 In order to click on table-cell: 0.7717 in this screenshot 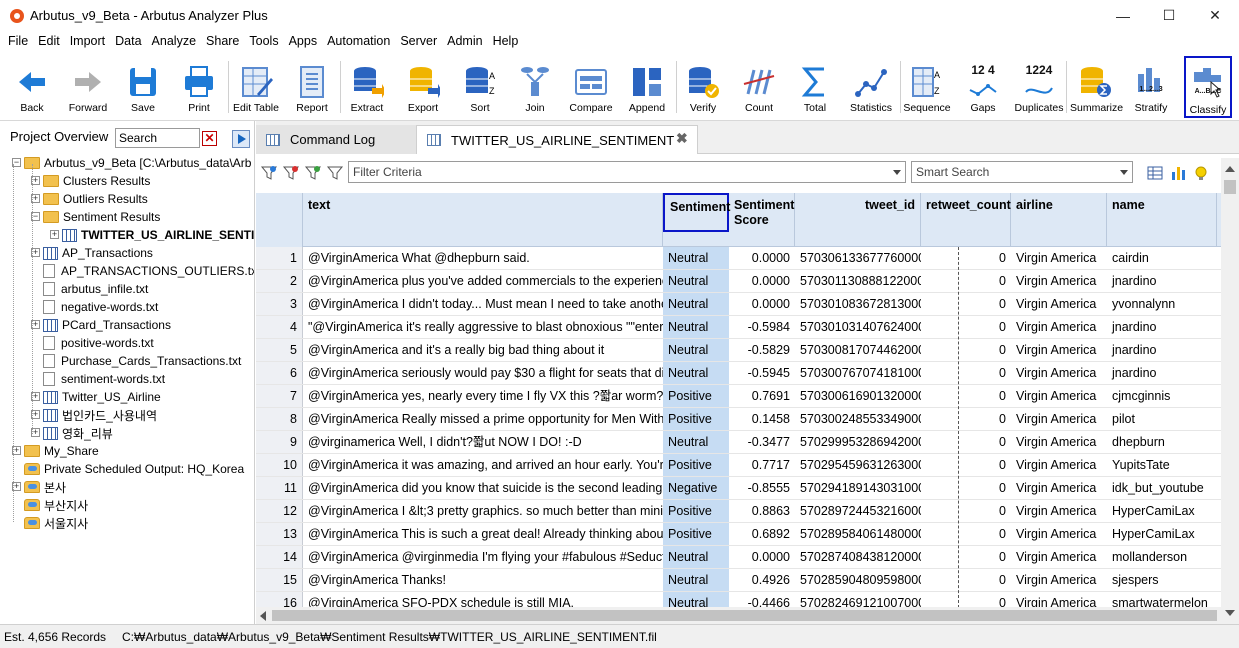, I will do `click(762, 465)`.